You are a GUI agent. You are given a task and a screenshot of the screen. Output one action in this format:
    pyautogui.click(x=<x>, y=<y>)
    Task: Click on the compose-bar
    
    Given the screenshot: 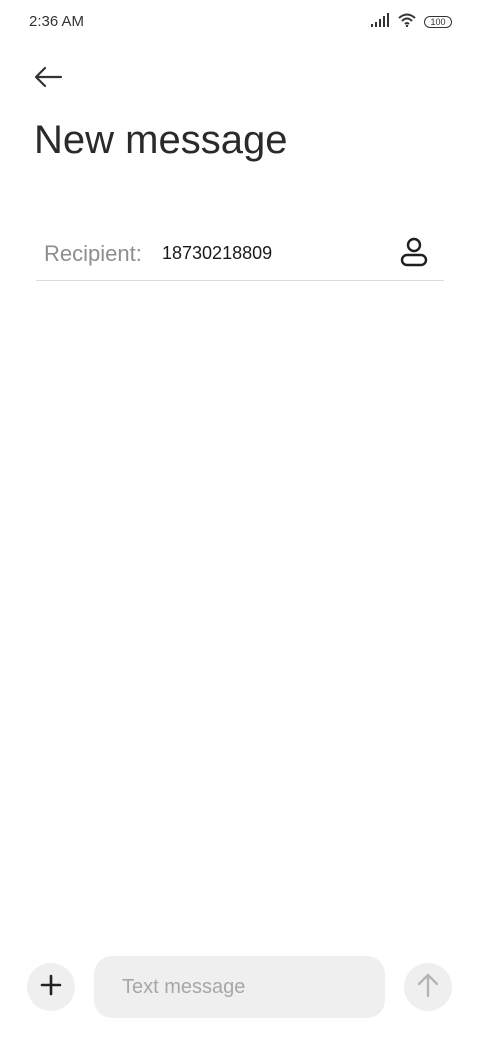 What is the action you would take?
    pyautogui.click(x=240, y=987)
    